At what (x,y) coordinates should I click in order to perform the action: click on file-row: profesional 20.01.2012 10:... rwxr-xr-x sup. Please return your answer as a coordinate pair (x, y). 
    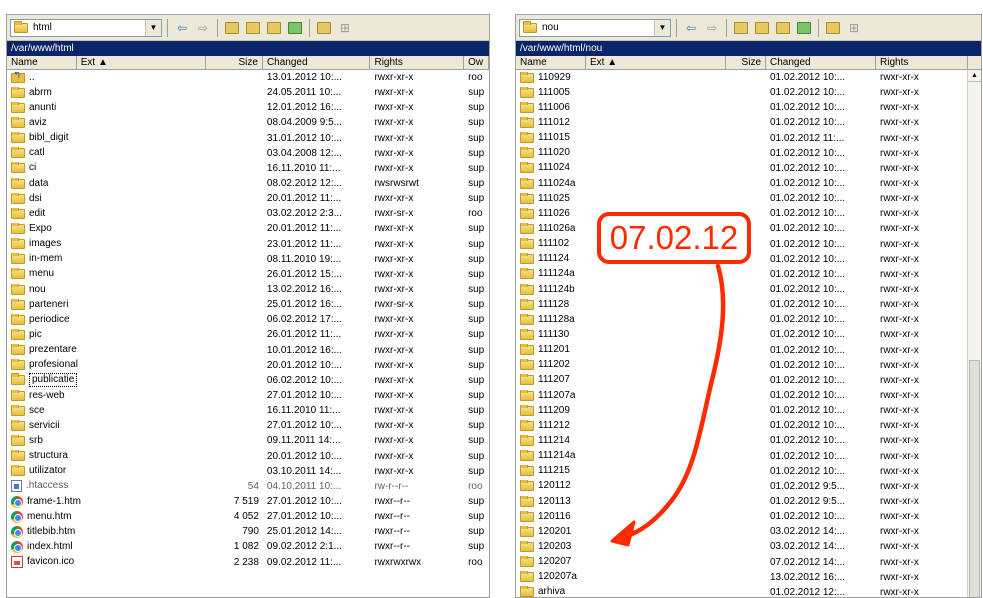
    Looking at the image, I should click on (248, 365).